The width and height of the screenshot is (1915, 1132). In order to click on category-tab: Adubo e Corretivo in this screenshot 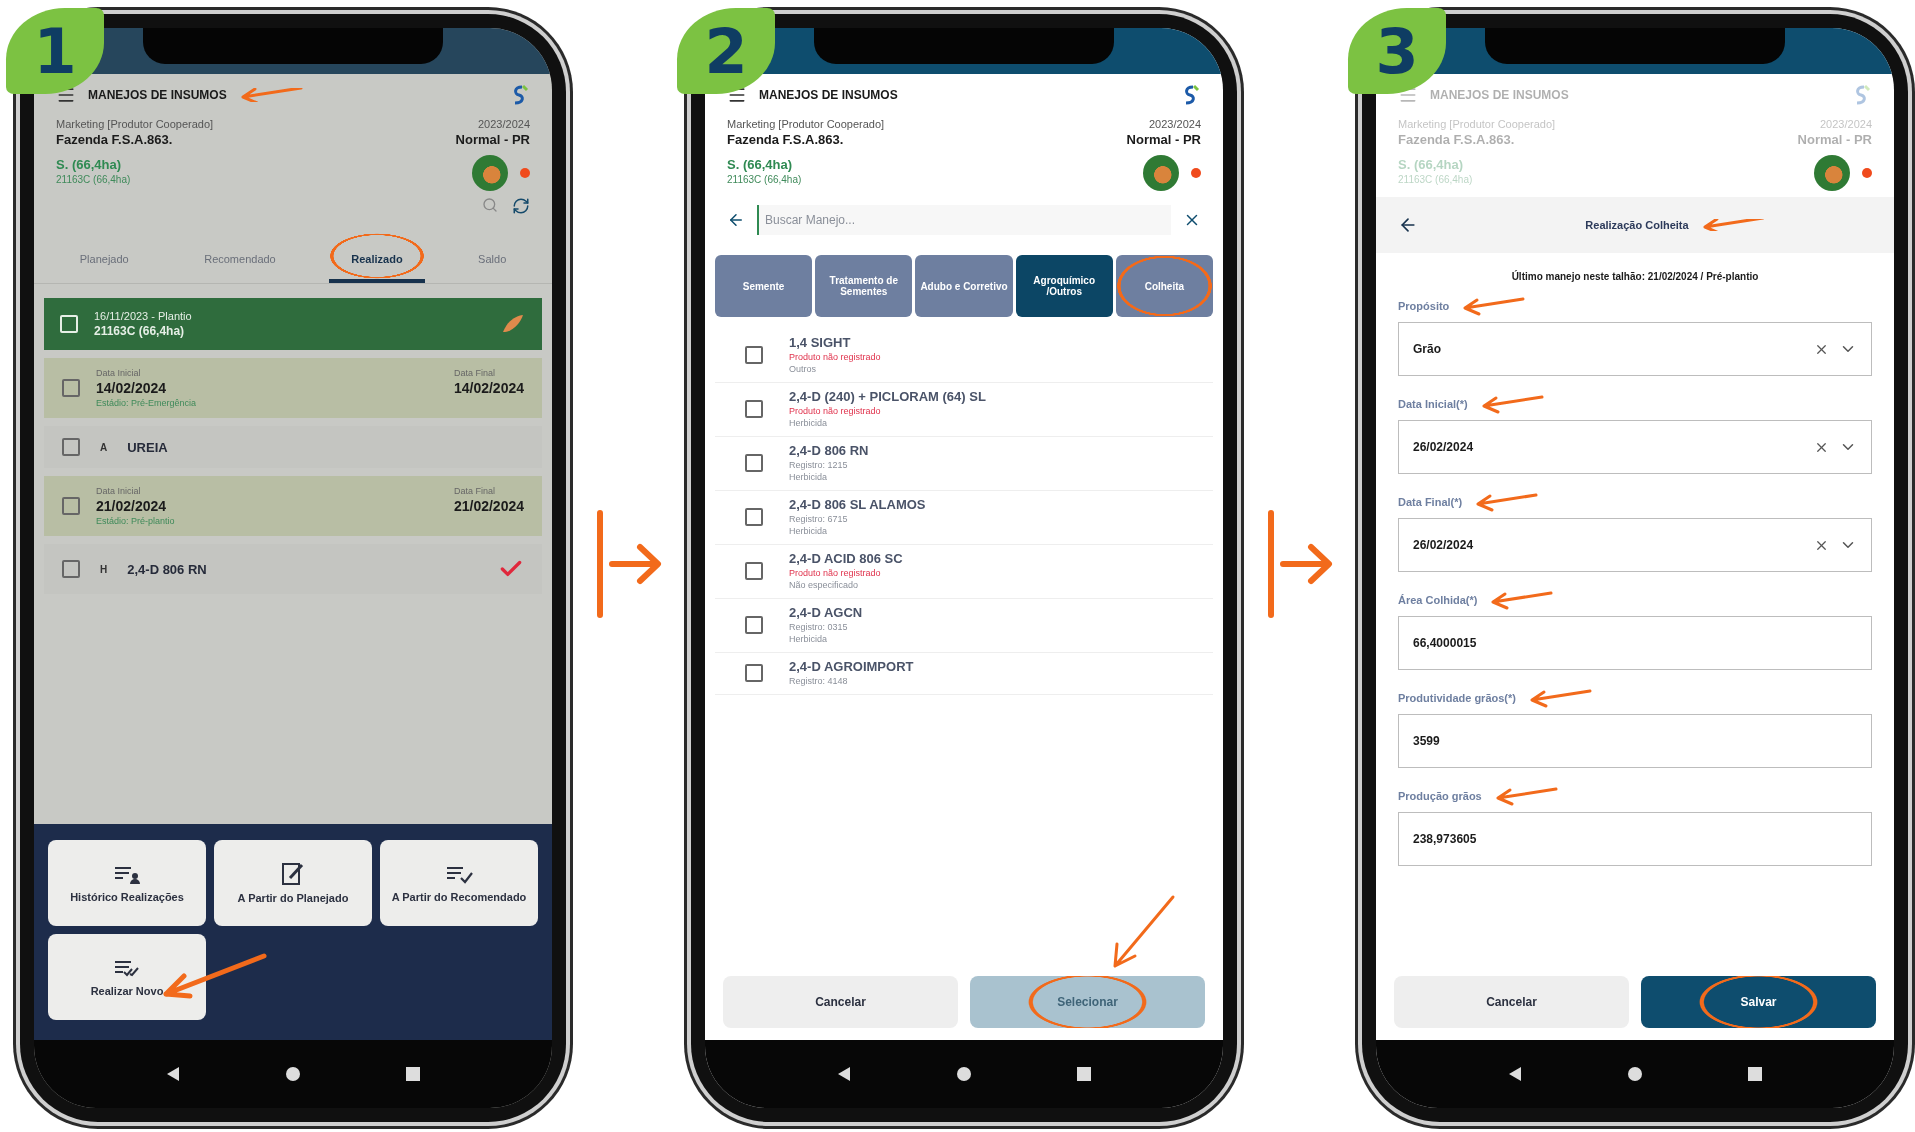, I will do `click(964, 286)`.